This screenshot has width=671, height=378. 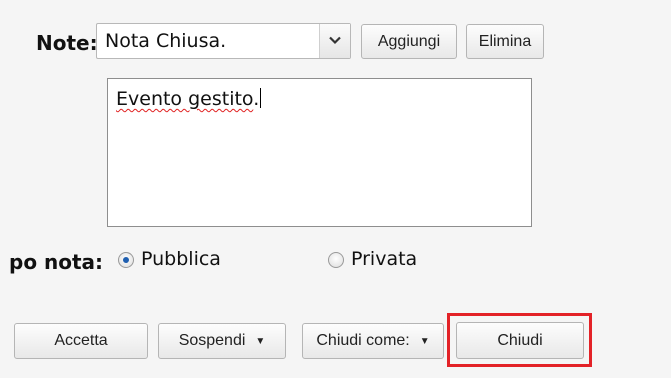 I want to click on close-as-dropdown-button: Chiudi come: ▼, so click(x=373, y=341).